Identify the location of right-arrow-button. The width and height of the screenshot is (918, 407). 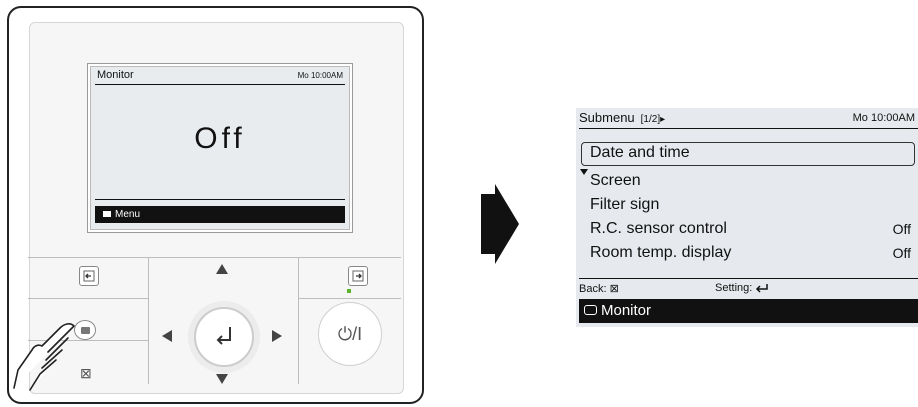
(277, 336).